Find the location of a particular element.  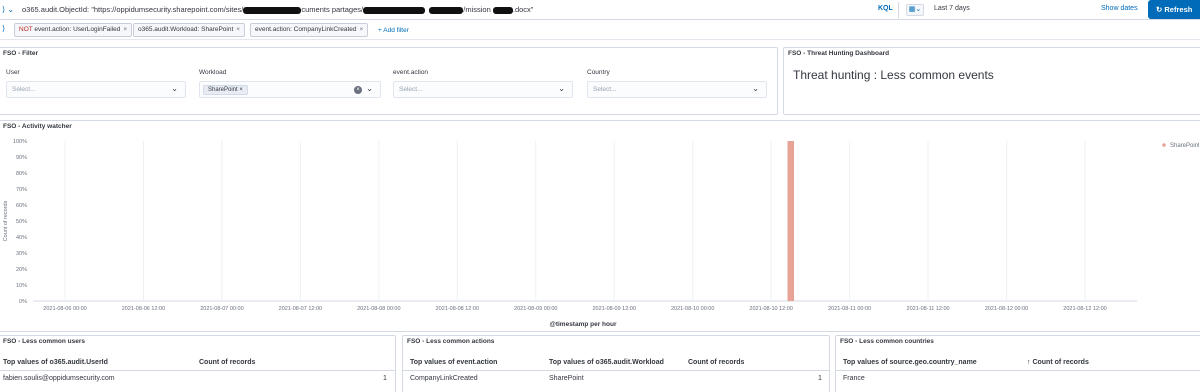

y-tick-label: 40% is located at coordinates (21, 238).